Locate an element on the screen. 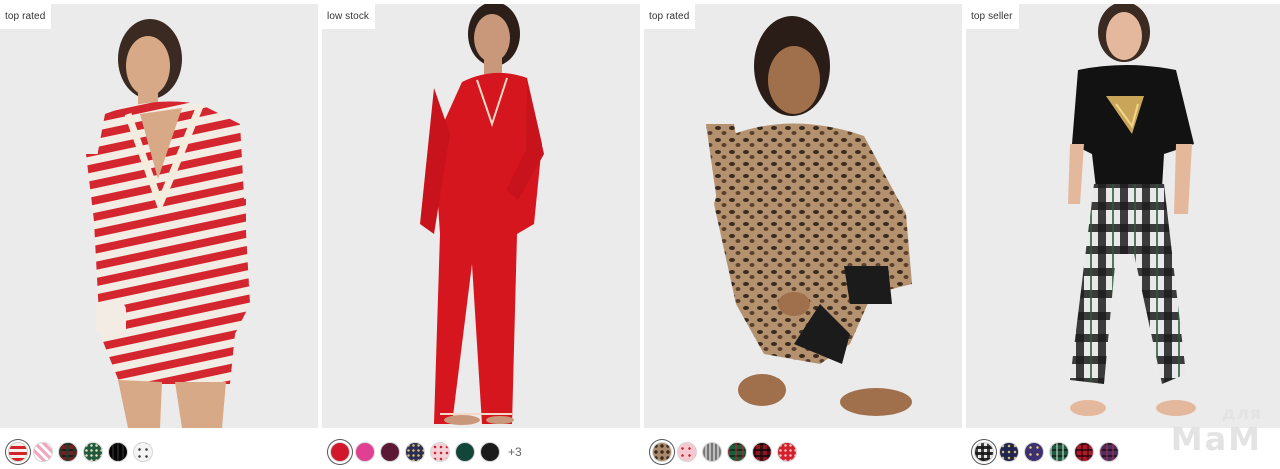 The image size is (1280, 469). swatch-black-white-plaid is located at coordinates (984, 452).